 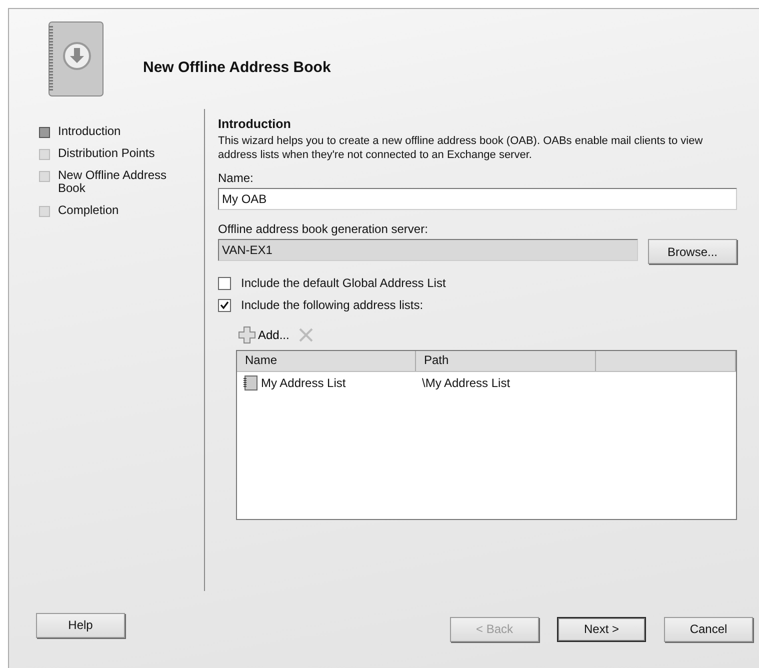 I want to click on step-label: New Offline Address Book, so click(x=113, y=182).